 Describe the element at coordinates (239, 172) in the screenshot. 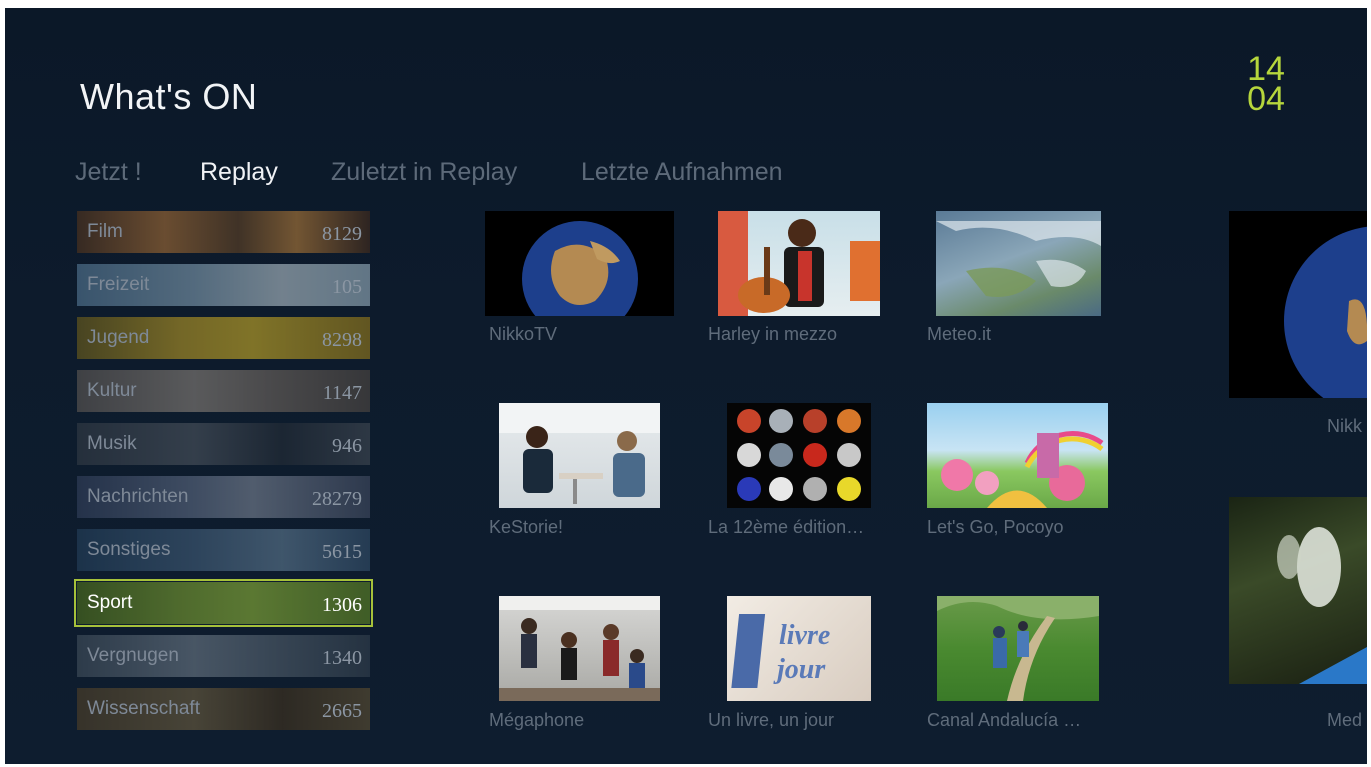

I see `tab-replay: Replay` at that location.